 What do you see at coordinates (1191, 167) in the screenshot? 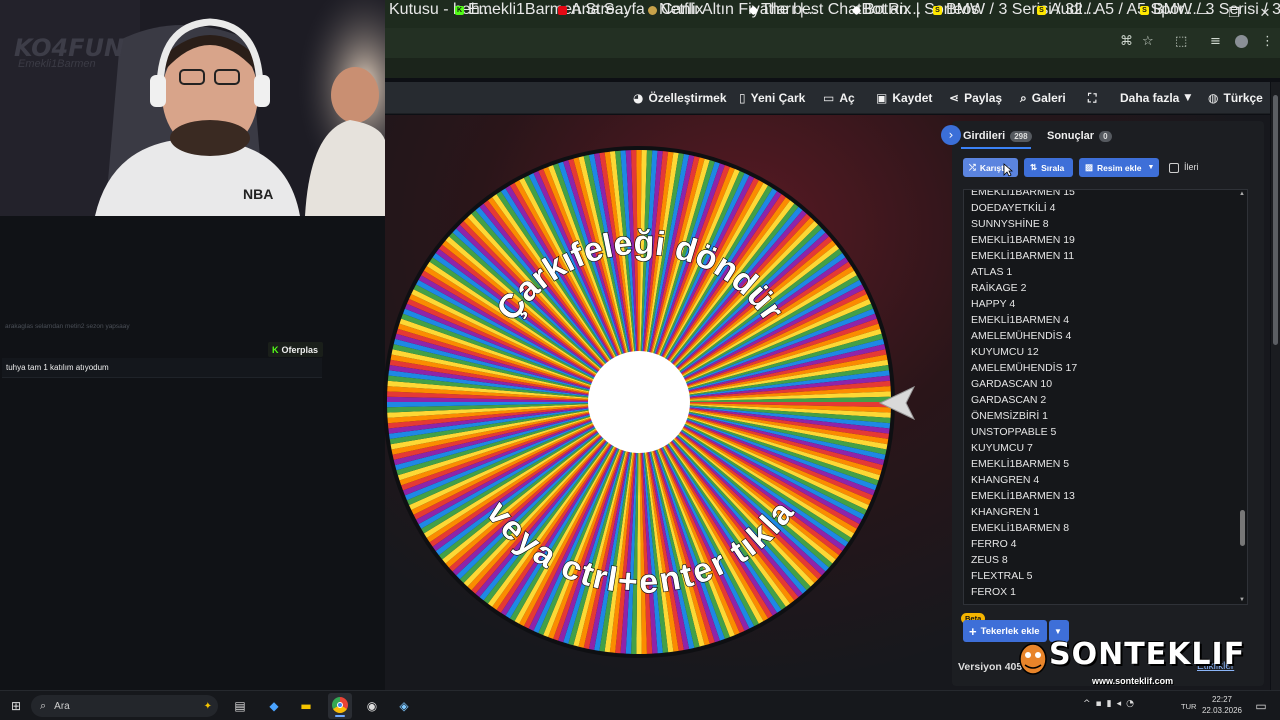
I see `advanced-label: İleri` at bounding box center [1191, 167].